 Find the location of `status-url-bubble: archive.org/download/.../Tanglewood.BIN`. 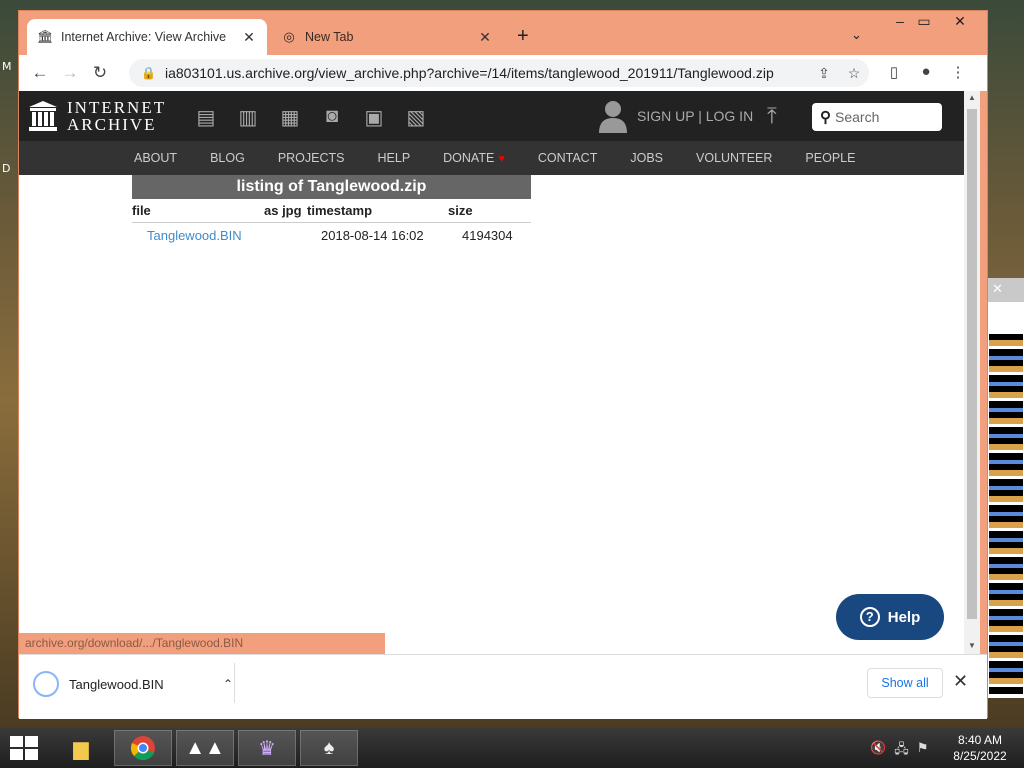

status-url-bubble: archive.org/download/.../Tanglewood.BIN is located at coordinates (202, 643).